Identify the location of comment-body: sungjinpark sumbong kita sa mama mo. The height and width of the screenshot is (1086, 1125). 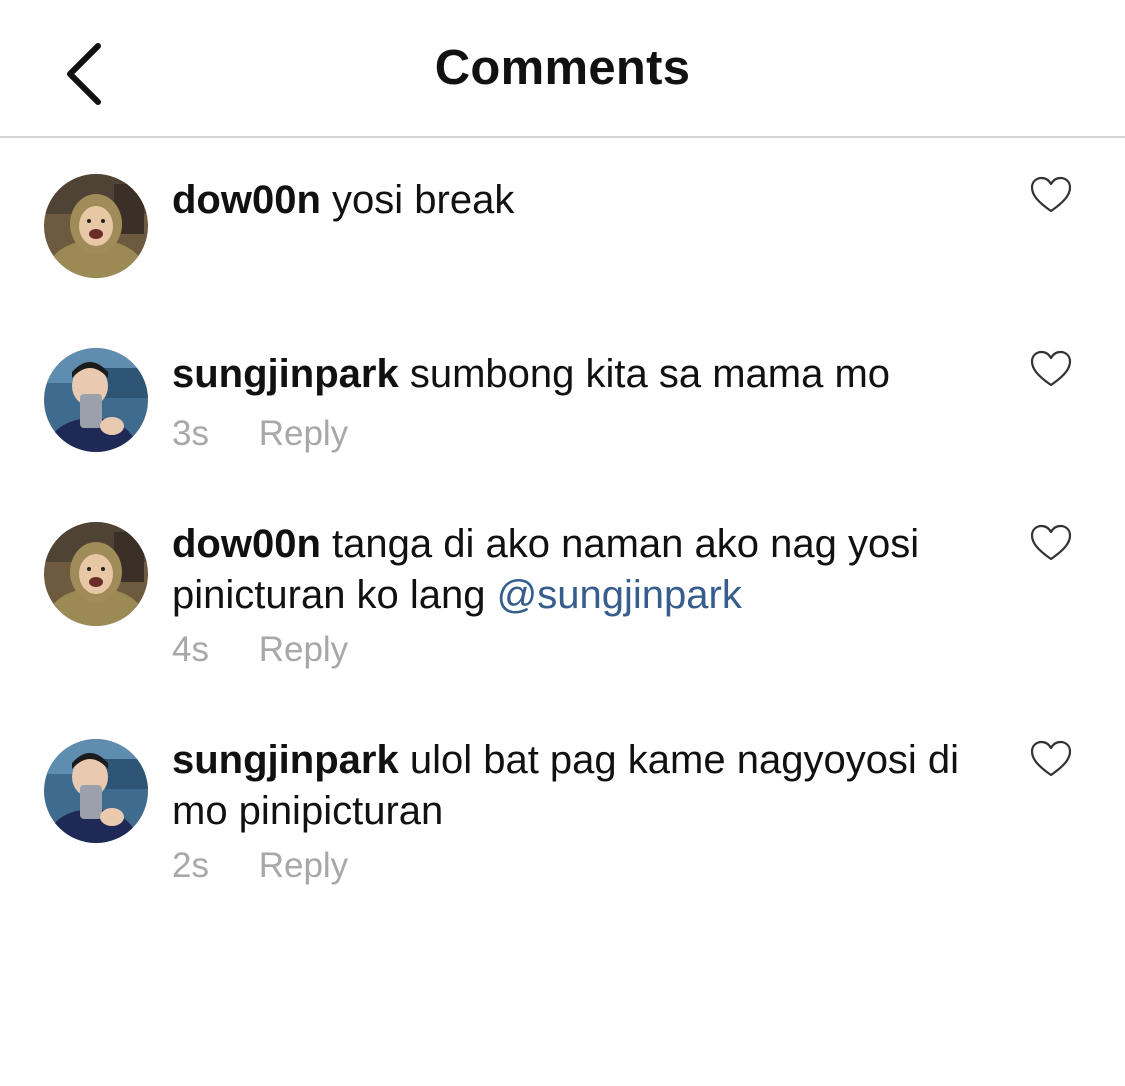
(597, 374).